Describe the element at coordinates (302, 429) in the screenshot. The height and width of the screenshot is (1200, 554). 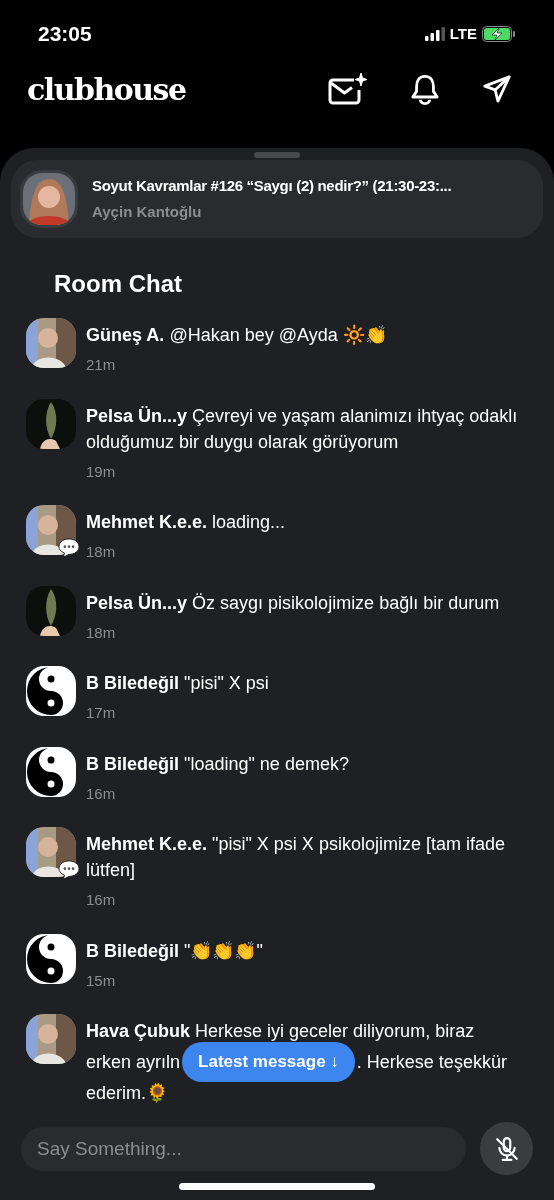
I see `chat-message: Pelsa Ün...y Çevreyi ve yaşam alanimızı ihtyaç odaklı olduğumuz bir duygu olarak görüyorum` at that location.